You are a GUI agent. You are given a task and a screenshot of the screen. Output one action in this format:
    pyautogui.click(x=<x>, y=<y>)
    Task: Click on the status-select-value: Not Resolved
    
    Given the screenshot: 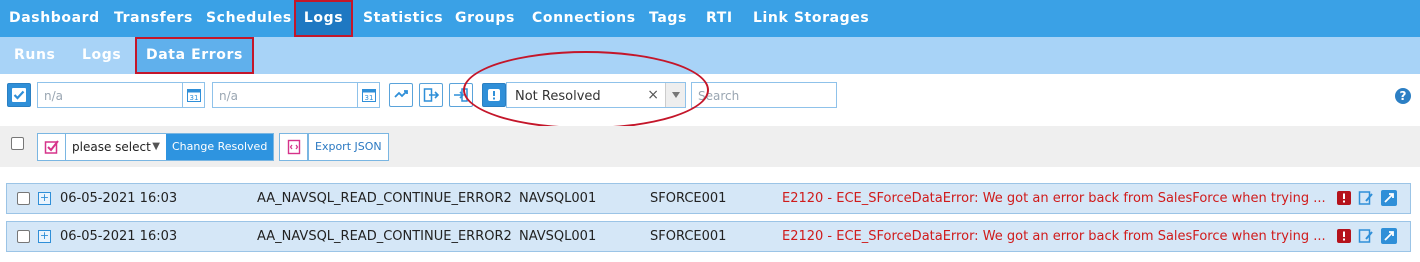 What is the action you would take?
    pyautogui.click(x=558, y=96)
    